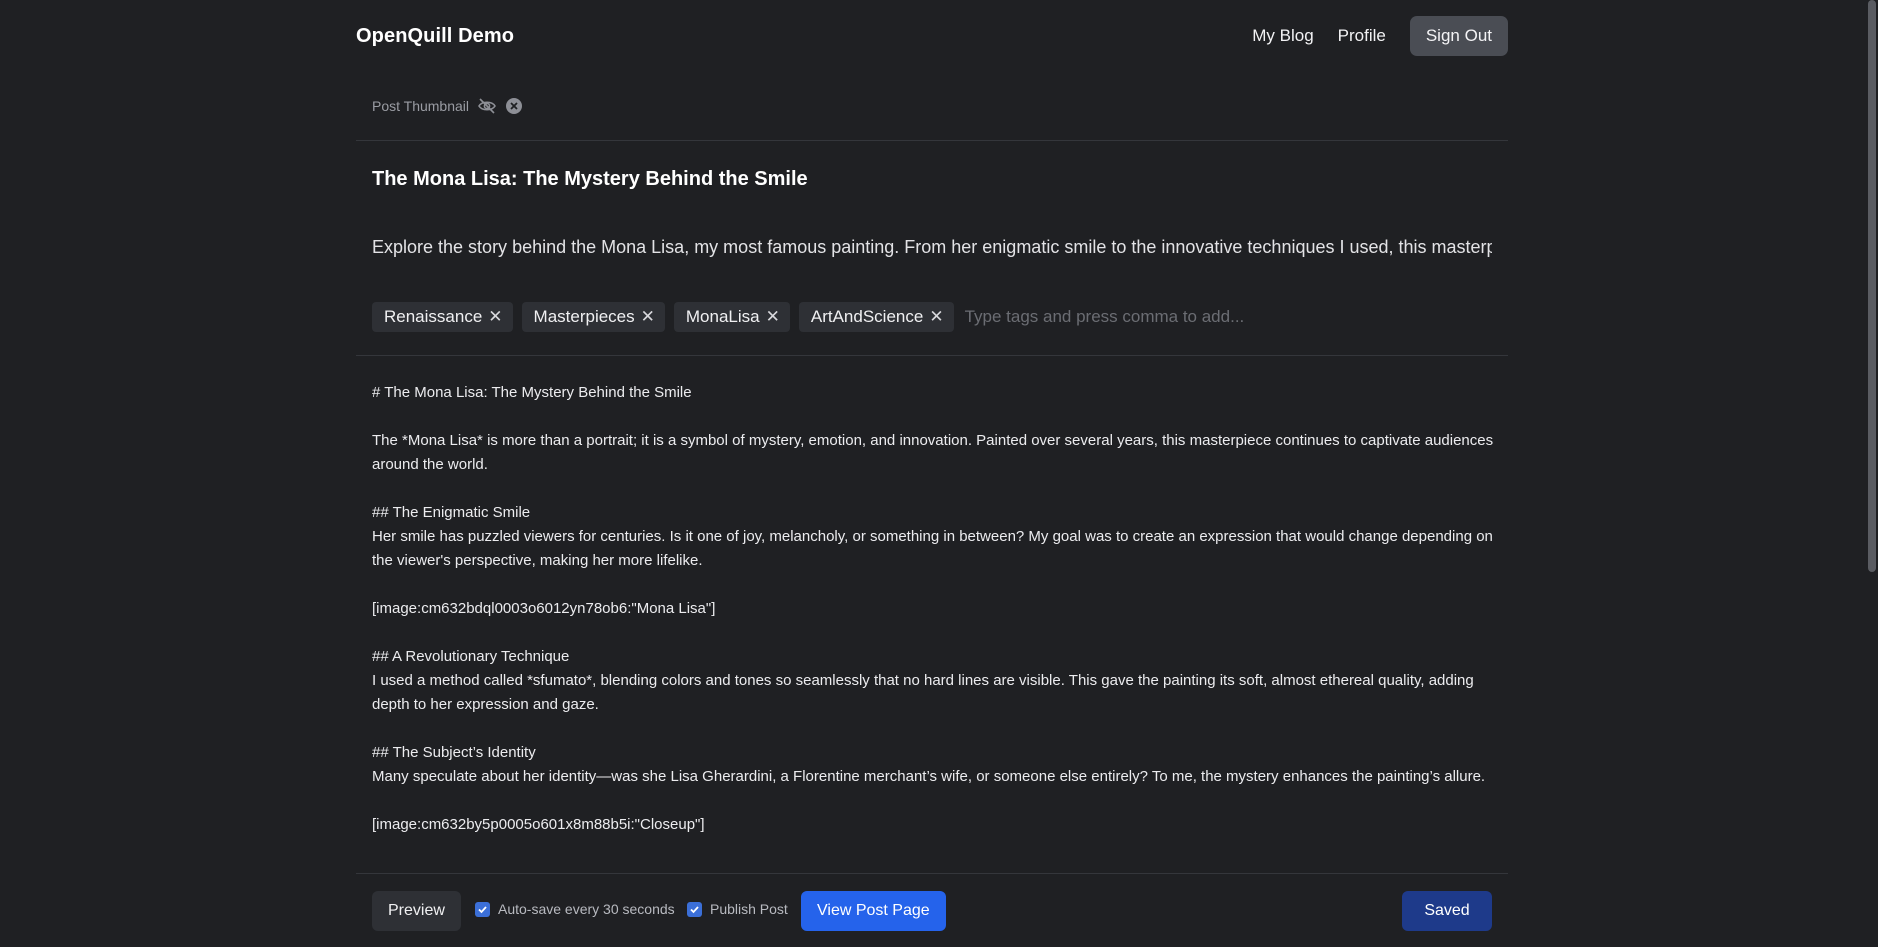 The width and height of the screenshot is (1878, 947). Describe the element at coordinates (932, 355) in the screenshot. I see `divider-middle` at that location.